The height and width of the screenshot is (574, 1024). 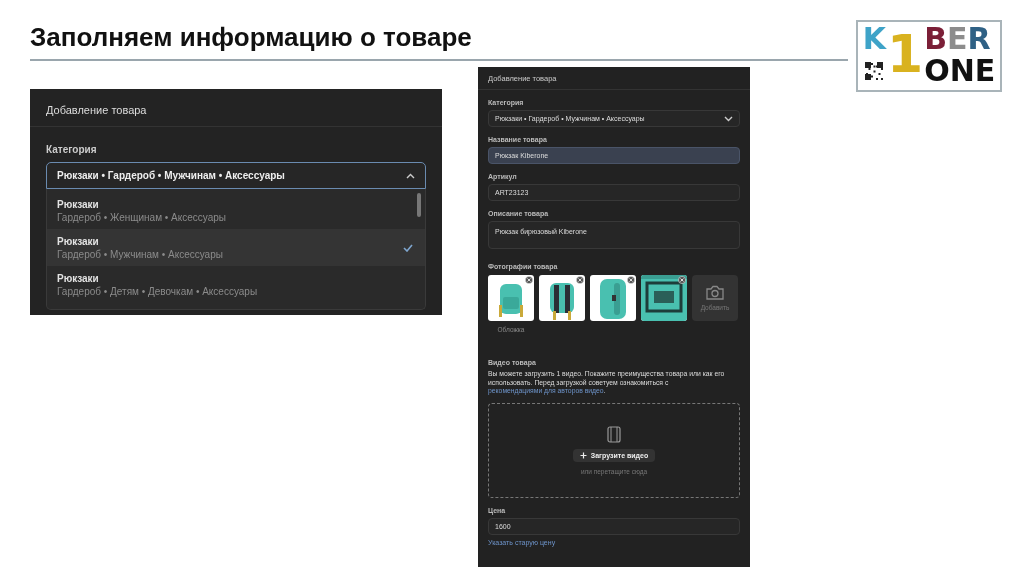 I want to click on chevron-up-icon, so click(x=410, y=175).